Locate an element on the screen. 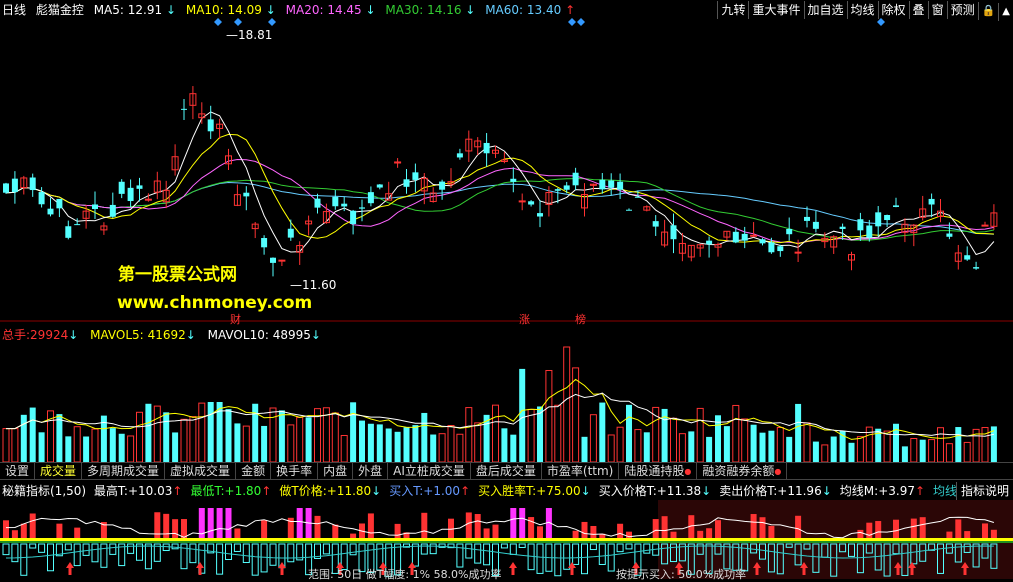 This screenshot has width=1013, height=582. indicator-item: 均线M:+3.97↑ is located at coordinates (882, 491).